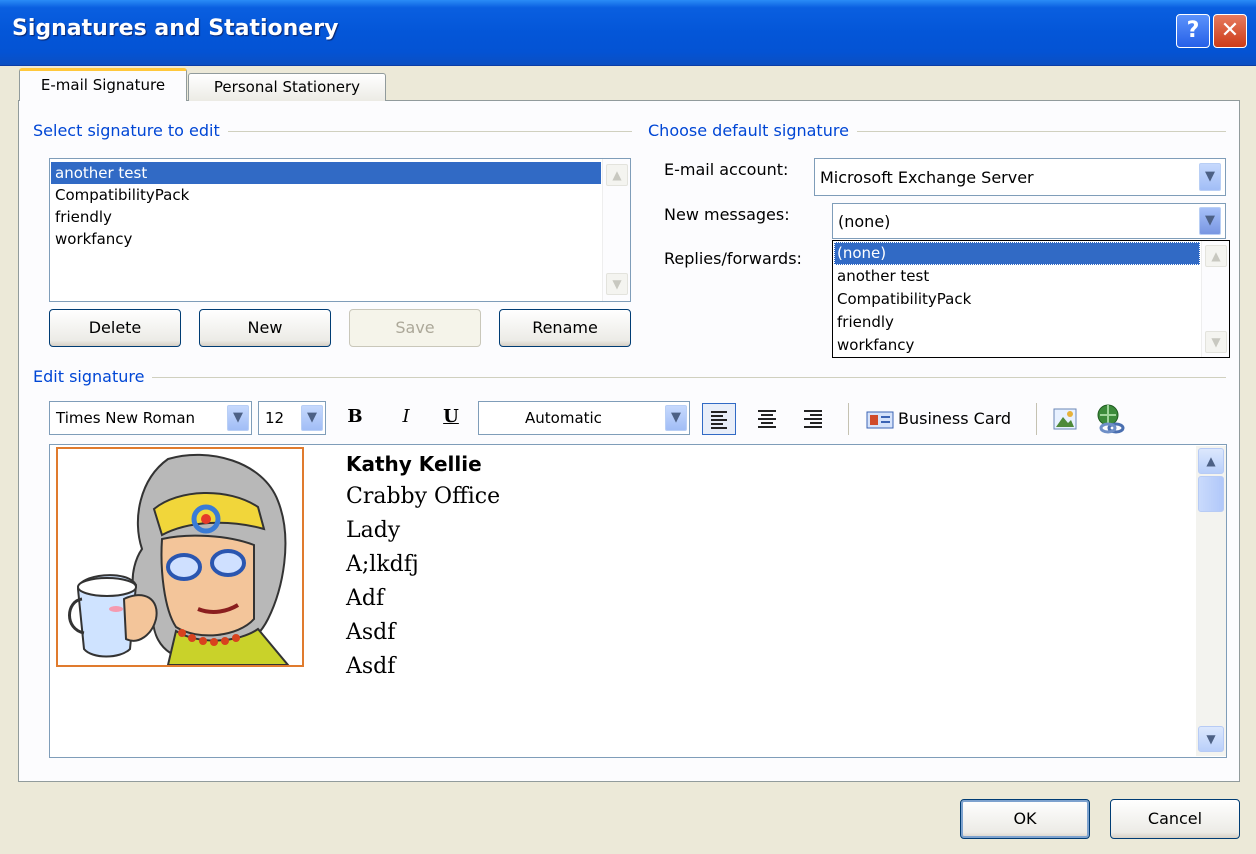 Image resolution: width=1256 pixels, height=854 pixels. I want to click on business-card-button: Business Card, so click(945, 419).